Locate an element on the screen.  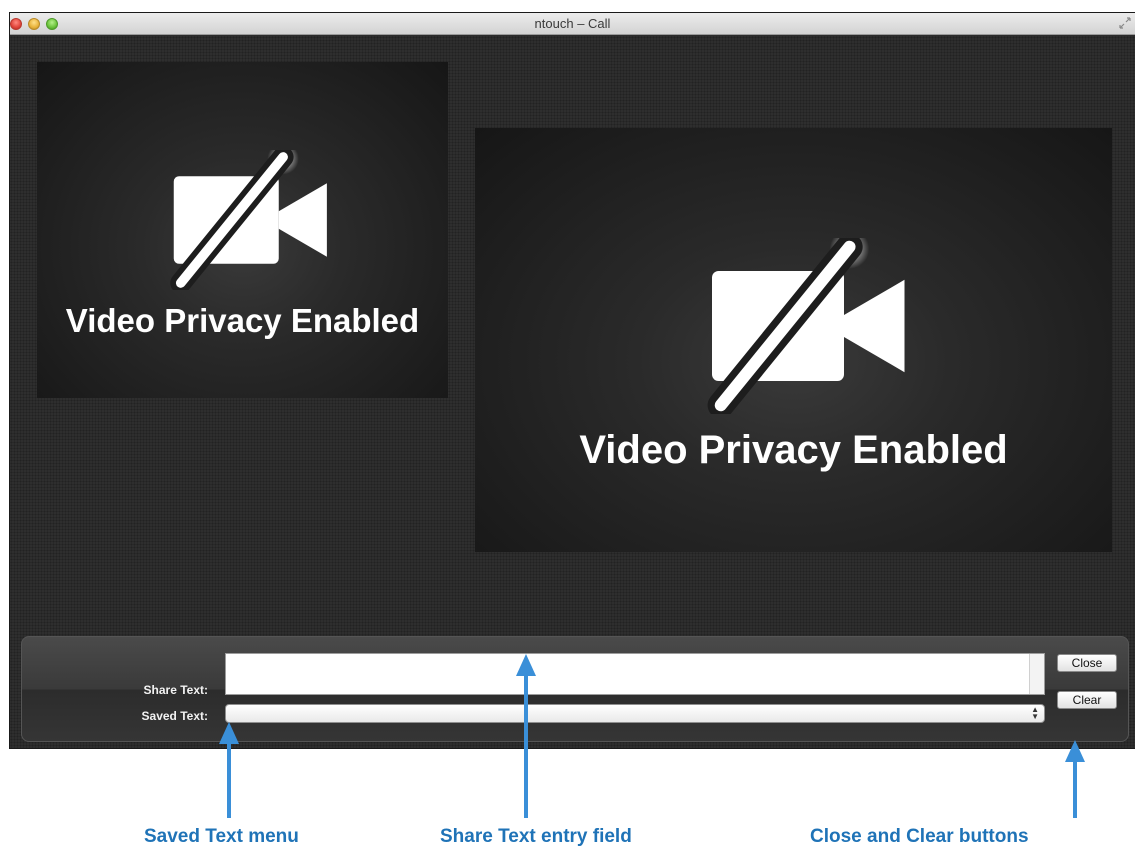
share-text-scrollbar is located at coordinates (1036, 674).